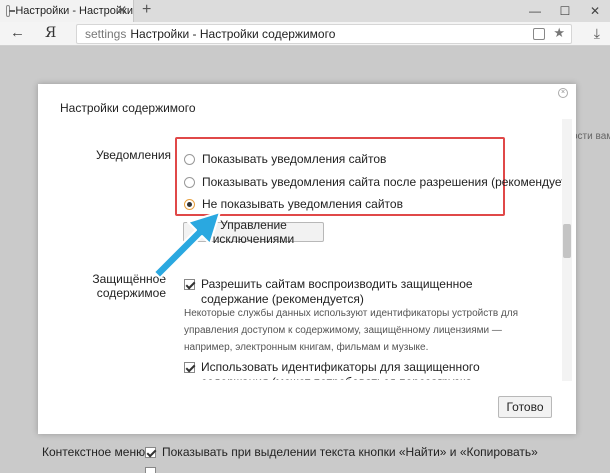  I want to click on manage-exceptions-button: Управление исключениями, so click(253, 232).